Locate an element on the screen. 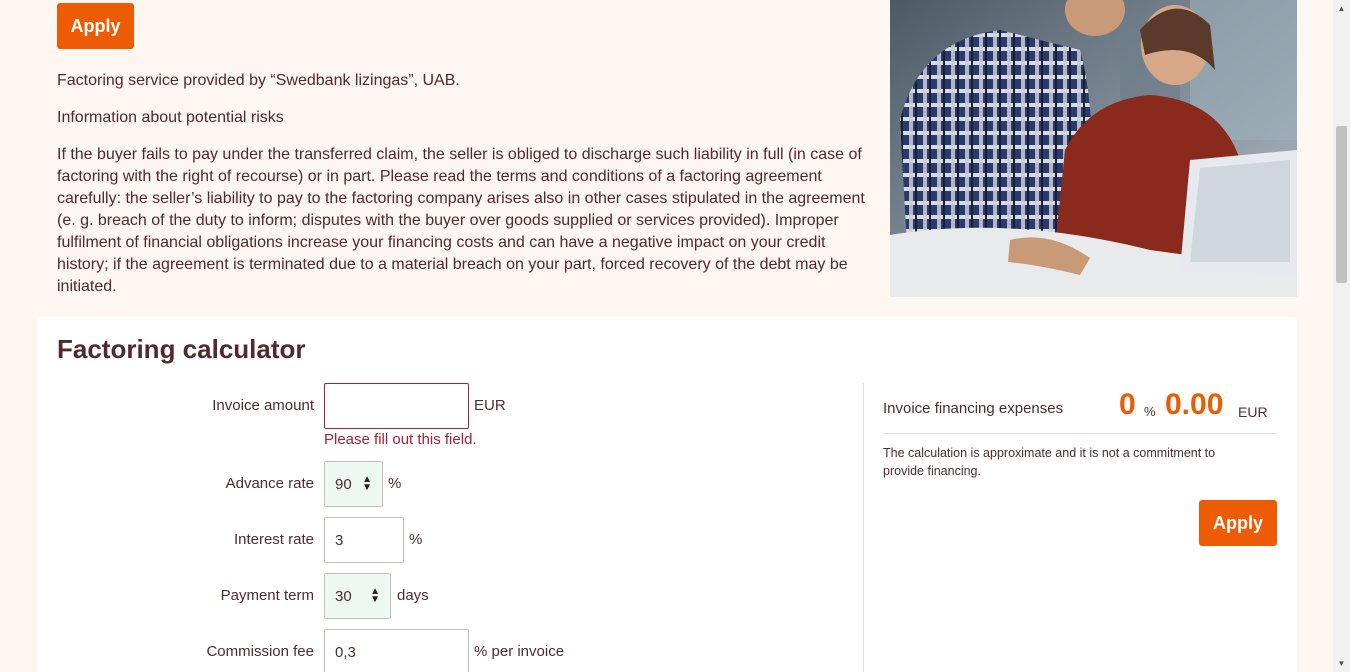 This screenshot has width=1350, height=672. risks-heading: Information about potential risks is located at coordinates (170, 117).